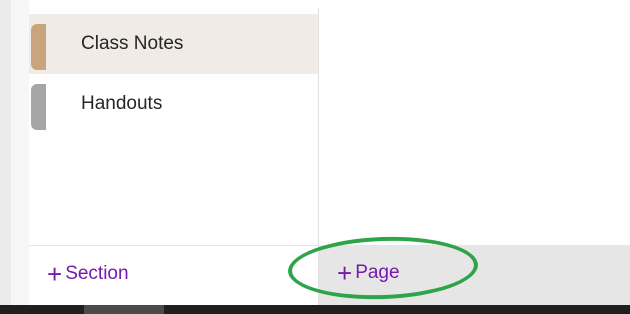  Describe the element at coordinates (5, 152) in the screenshot. I see `left-gutter` at that location.